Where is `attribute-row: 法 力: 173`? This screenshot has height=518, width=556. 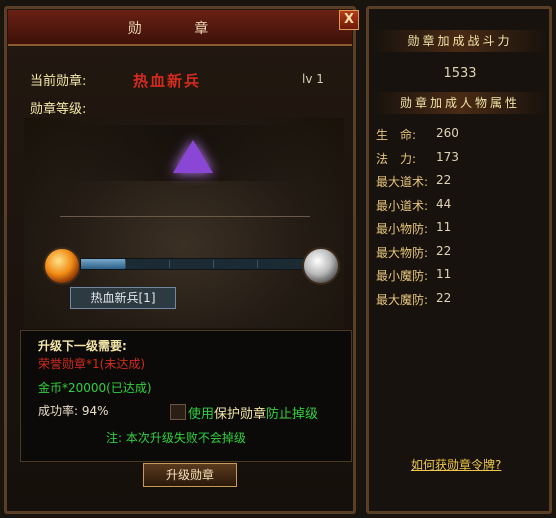 attribute-row: 法 力: 173 is located at coordinates (417, 158).